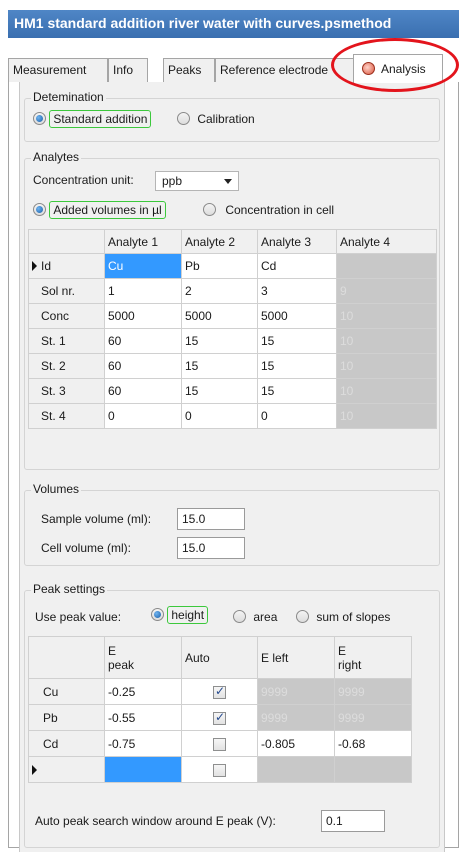 The image size is (467, 852). I want to click on tab-info: Info, so click(128, 70).